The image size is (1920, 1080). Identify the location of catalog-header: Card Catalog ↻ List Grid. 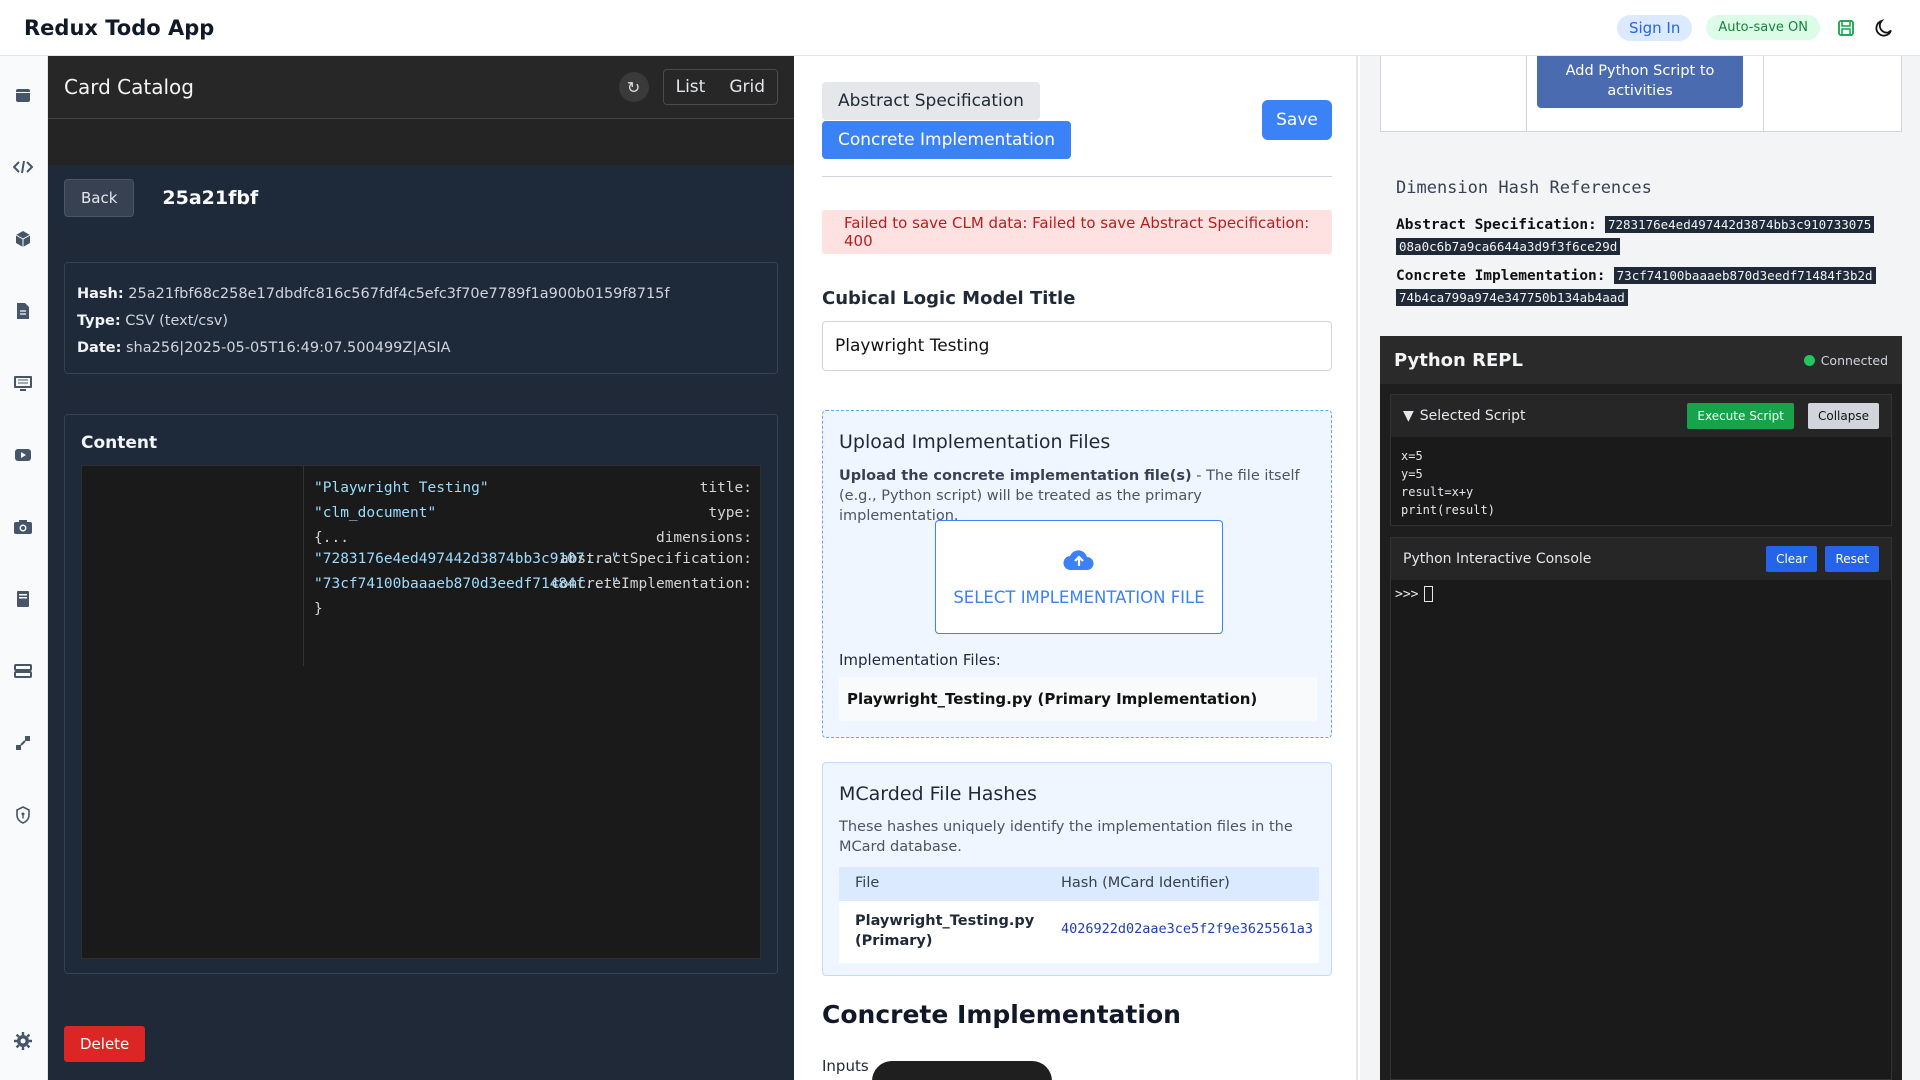
(421, 87).